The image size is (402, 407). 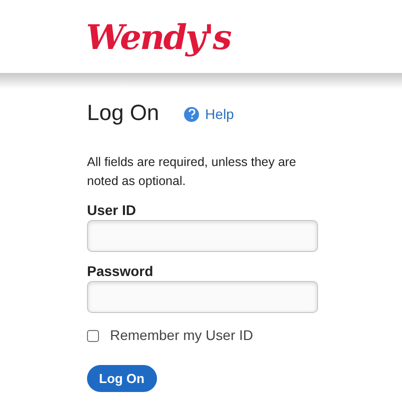 What do you see at coordinates (192, 172) in the screenshot?
I see `instructions-text: All fields are required, unless they are noted as optional.` at bounding box center [192, 172].